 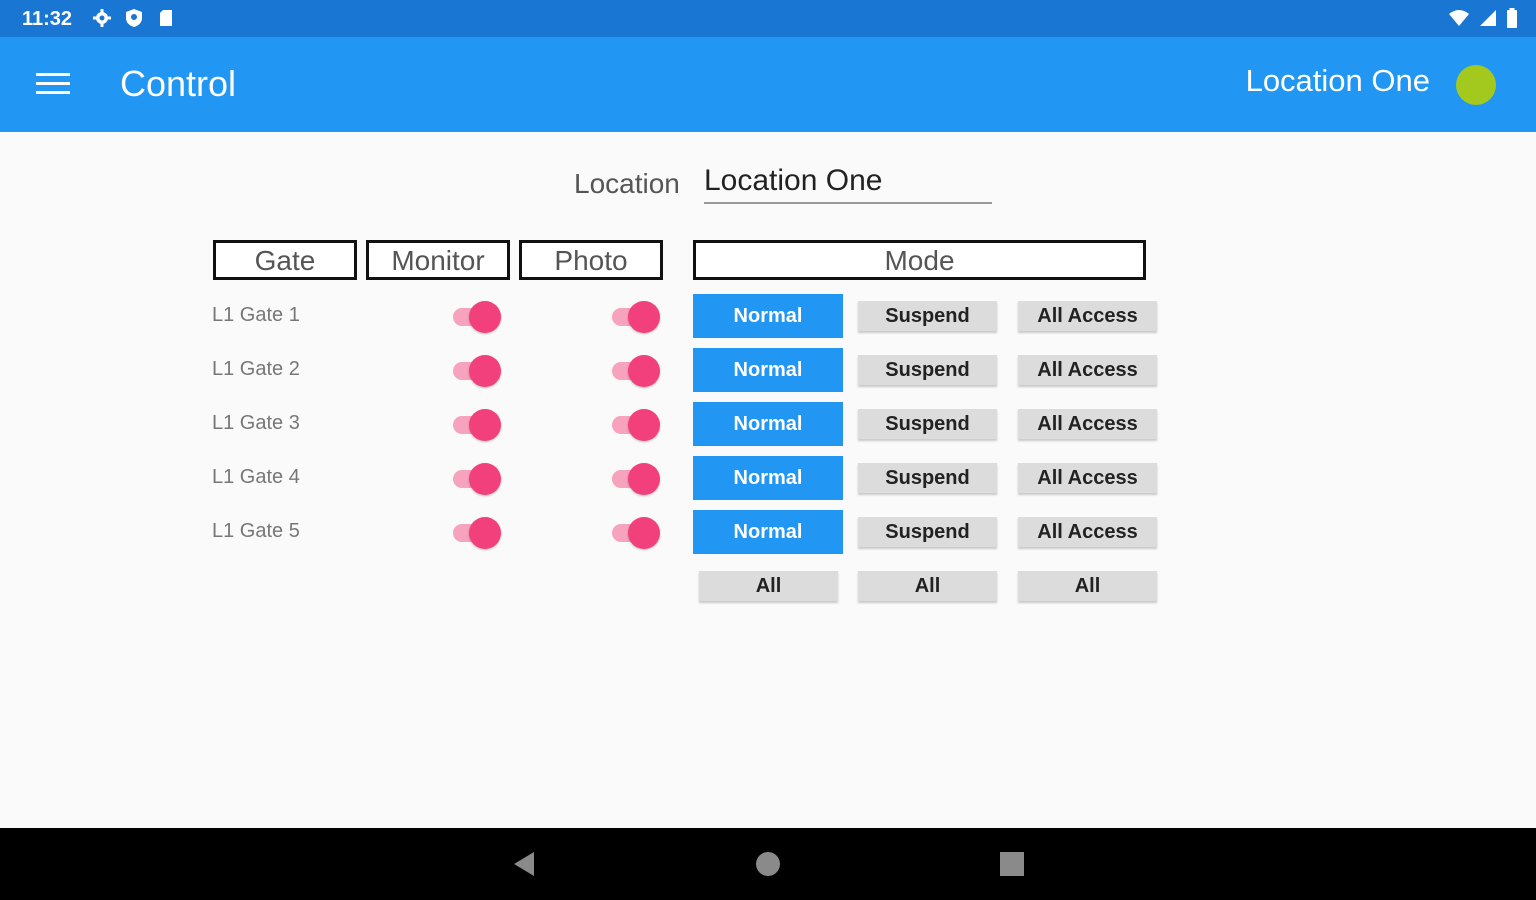 What do you see at coordinates (848, 182) in the screenshot?
I see `location-field` at bounding box center [848, 182].